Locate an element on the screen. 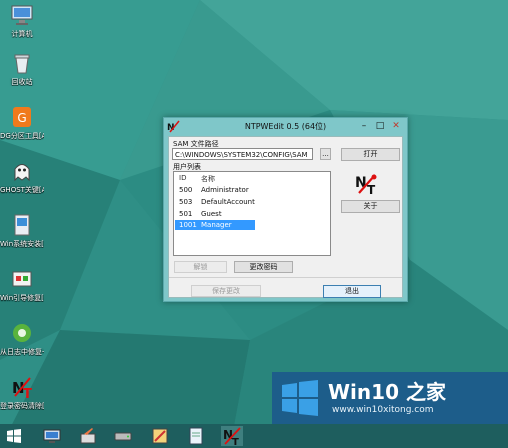  desktop-icon-label: GHOST关键[Alt+G] is located at coordinates (22, 190).